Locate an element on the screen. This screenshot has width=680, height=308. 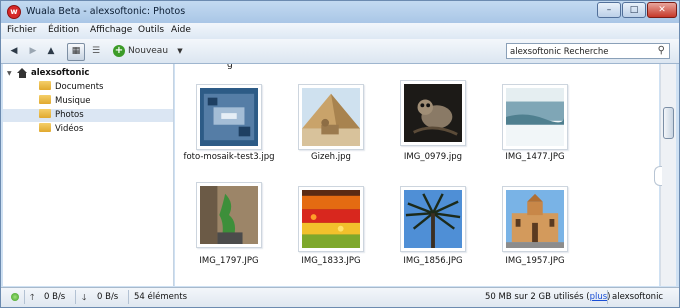
file-tile: IMG_1833.JPG is located at coordinates (331, 223).